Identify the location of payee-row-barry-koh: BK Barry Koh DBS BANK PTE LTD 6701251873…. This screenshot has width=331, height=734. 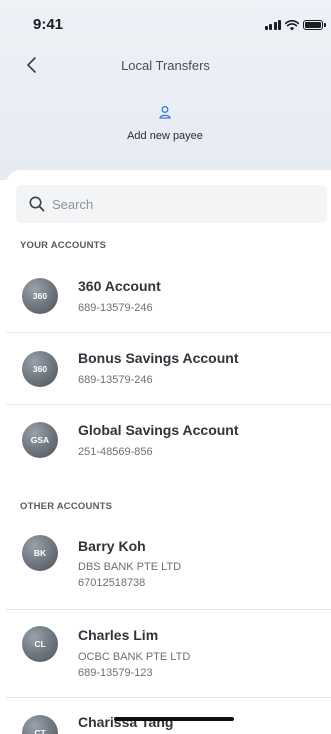
(168, 562).